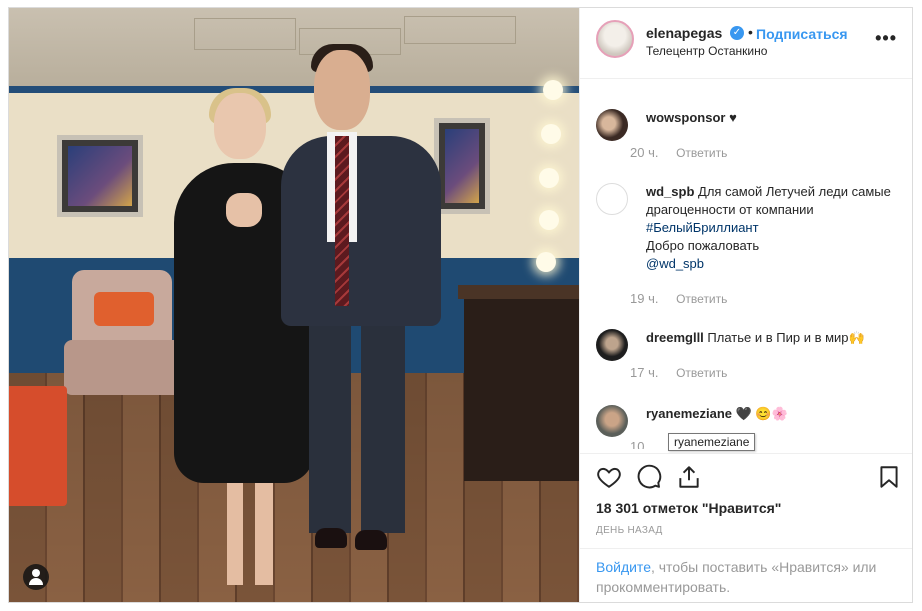  Describe the element at coordinates (684, 33) in the screenshot. I see `username-link: elenapegas` at that location.